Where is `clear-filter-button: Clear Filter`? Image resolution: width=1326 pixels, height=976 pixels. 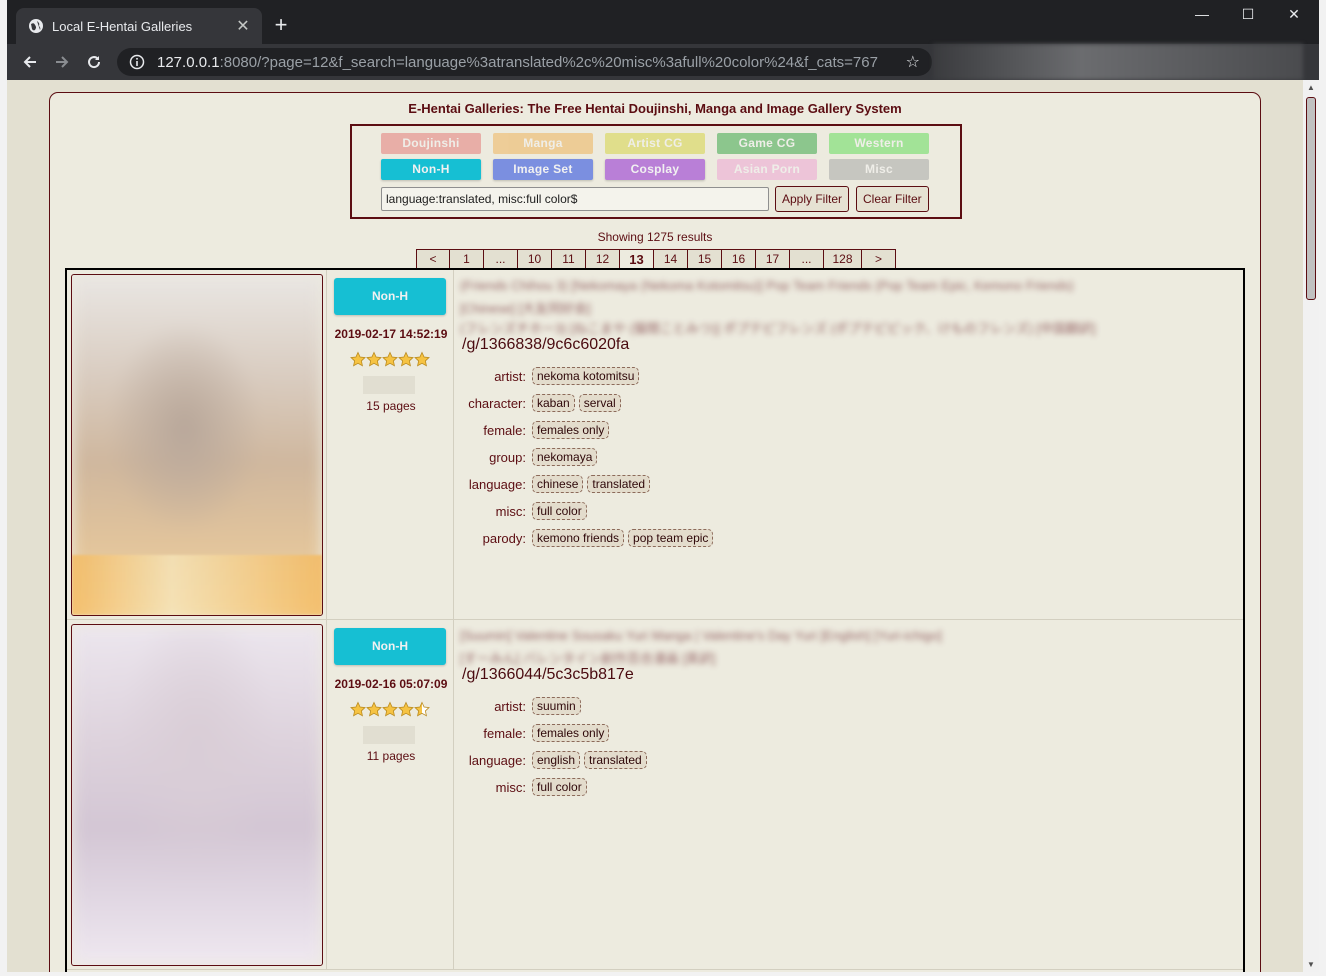 clear-filter-button: Clear Filter is located at coordinates (892, 199).